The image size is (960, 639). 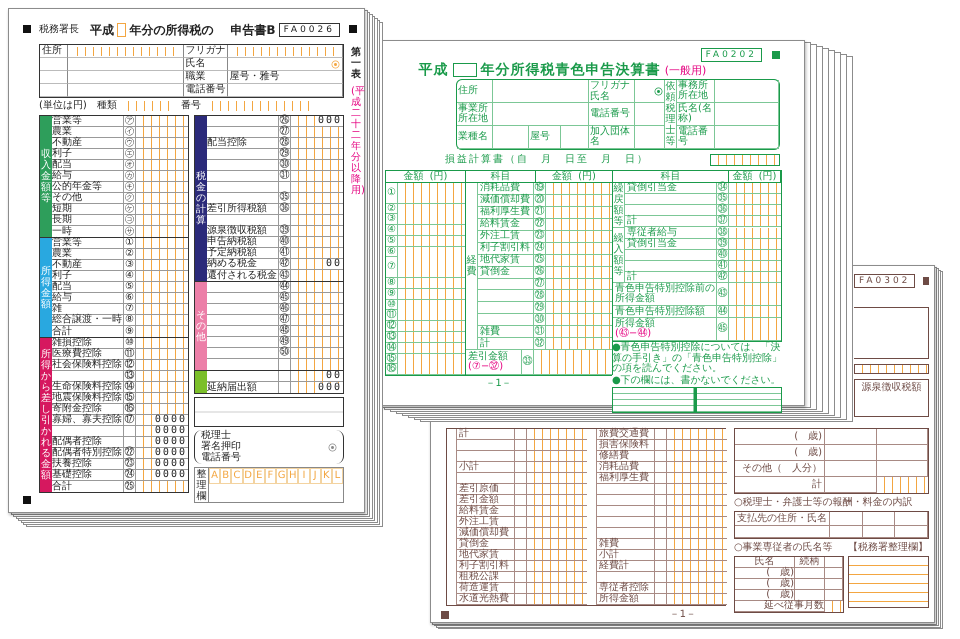 What do you see at coordinates (784, 548) in the screenshot?
I see `section-heading: ○事業専従者の氏名等` at bounding box center [784, 548].